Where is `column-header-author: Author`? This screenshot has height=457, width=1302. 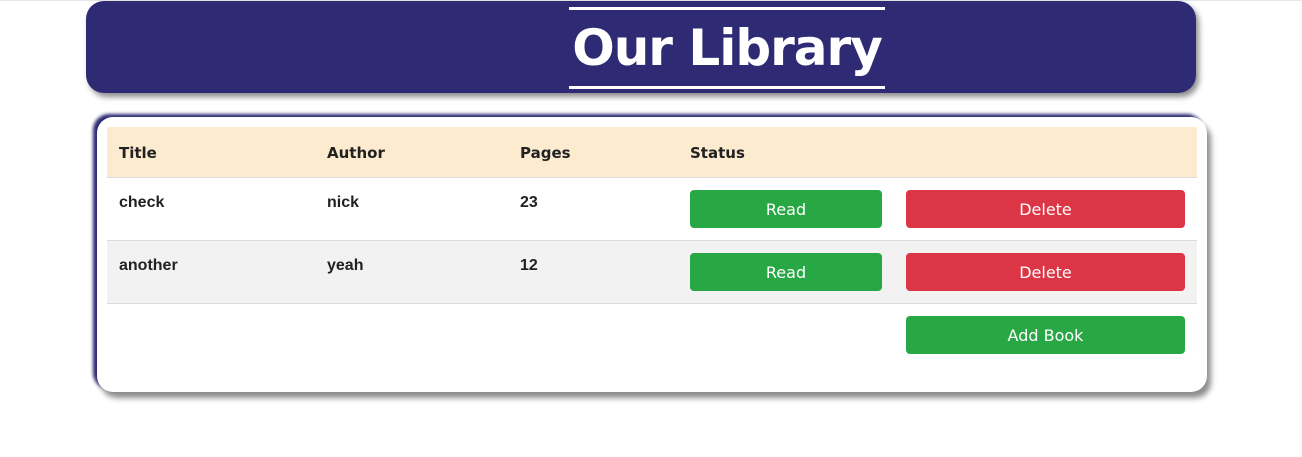
column-header-author: Author is located at coordinates (356, 153).